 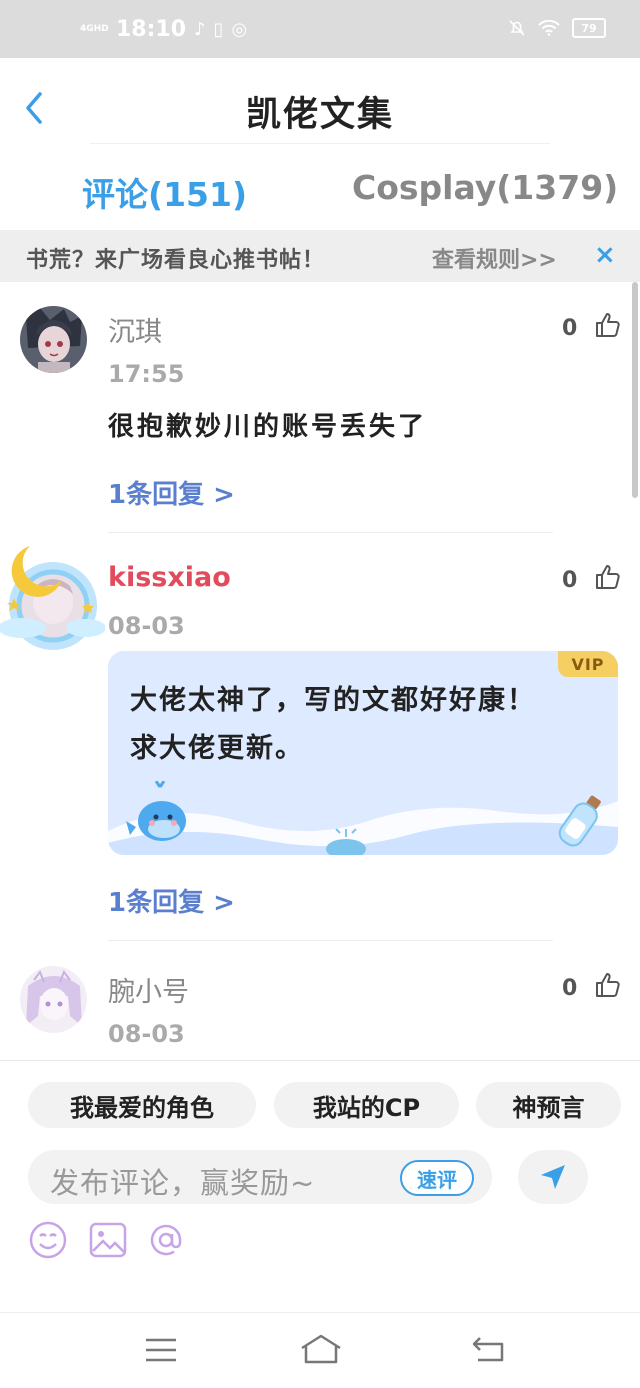 What do you see at coordinates (579, 821) in the screenshot?
I see `bottle-icon` at bounding box center [579, 821].